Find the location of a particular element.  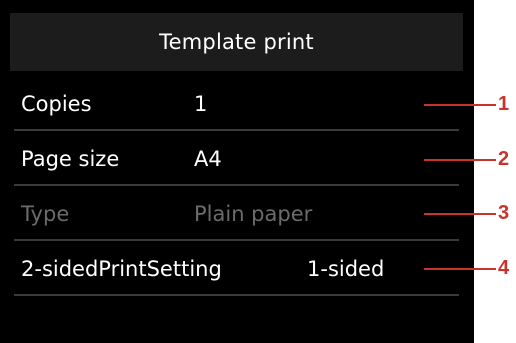

setting-label-page-size: Page size is located at coordinates (70, 159).